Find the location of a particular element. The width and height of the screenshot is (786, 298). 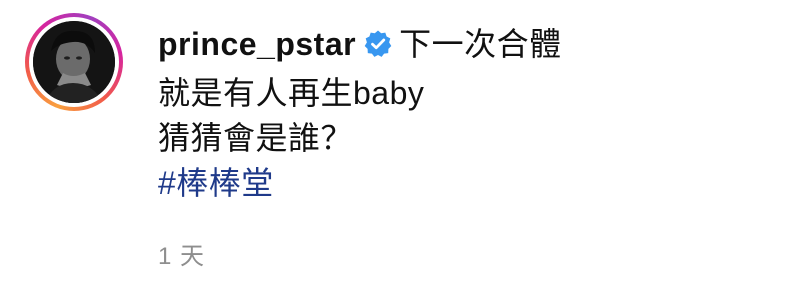

story-ring is located at coordinates (74, 62).